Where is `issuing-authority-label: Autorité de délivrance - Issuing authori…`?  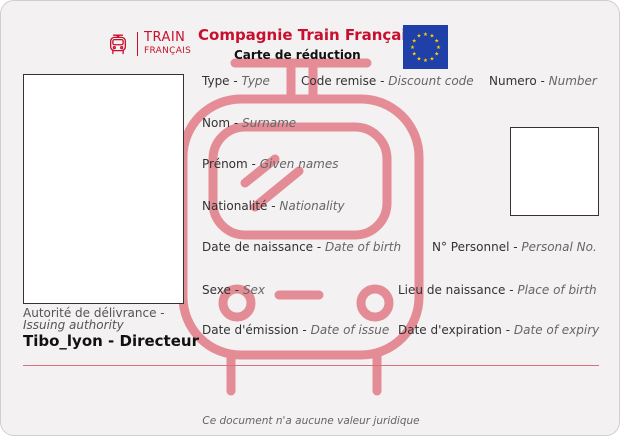 issuing-authority-label: Autorité de délivrance - Issuing authori… is located at coordinates (94, 319).